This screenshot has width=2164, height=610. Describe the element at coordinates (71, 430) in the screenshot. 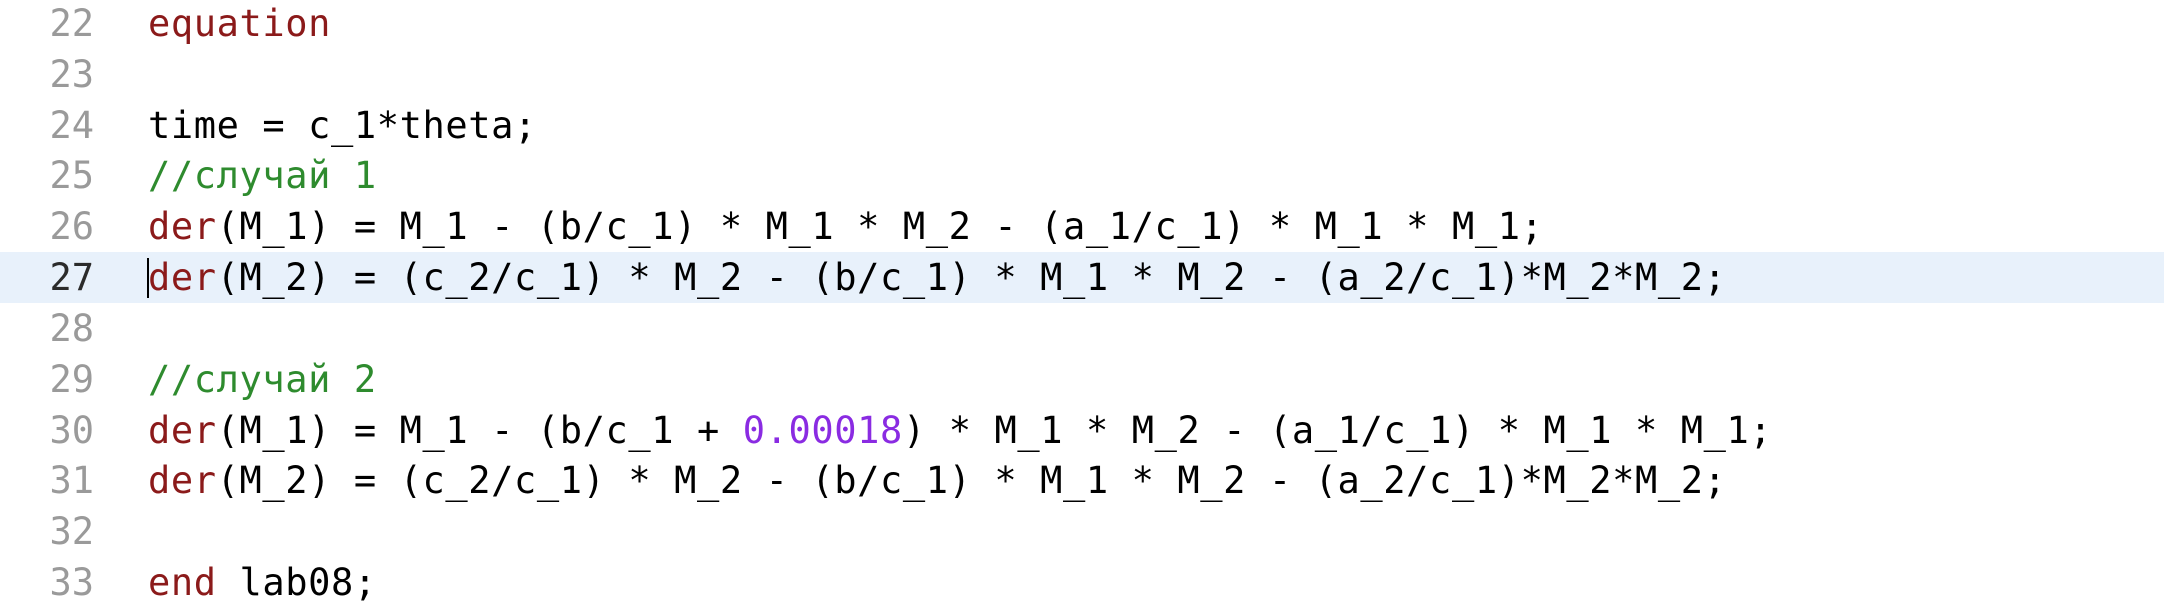

I see `line-number: 30` at that location.